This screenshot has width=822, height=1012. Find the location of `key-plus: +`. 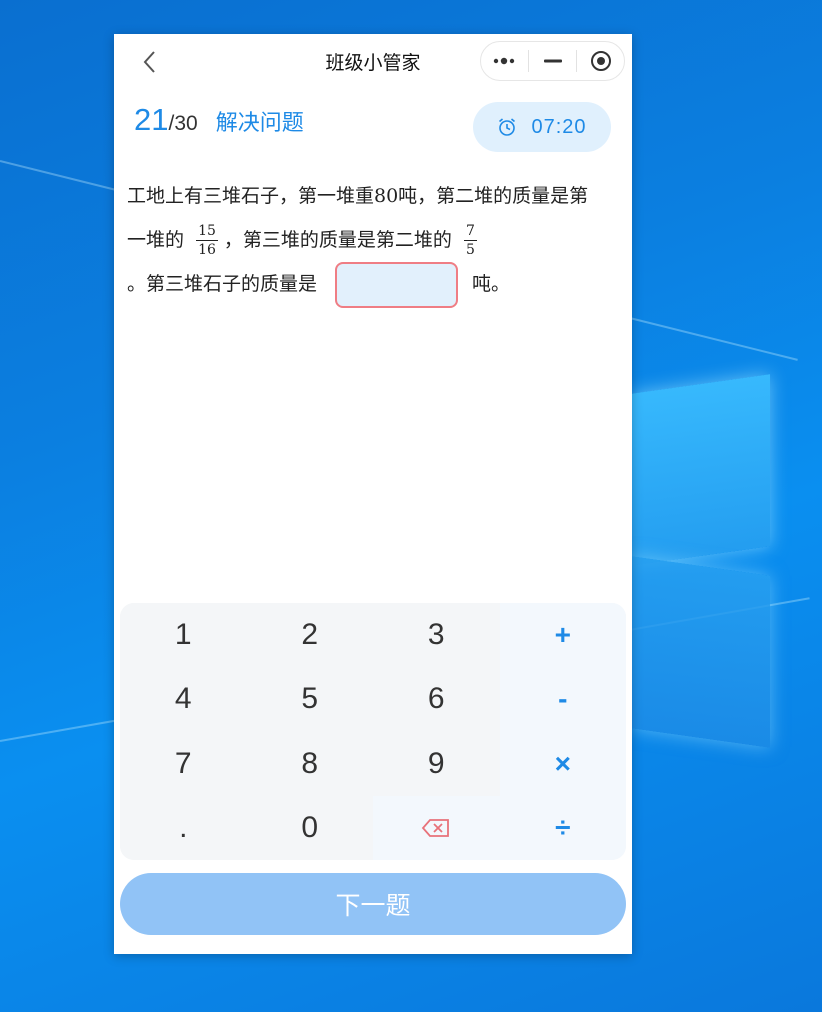

key-plus: + is located at coordinates (562, 635).